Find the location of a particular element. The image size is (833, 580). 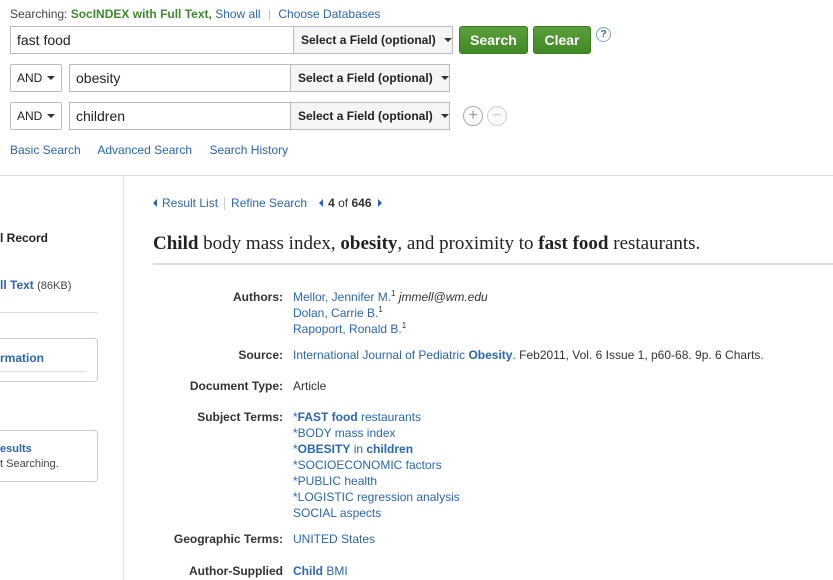

author-keyword-link: Child BMI is located at coordinates (320, 571).